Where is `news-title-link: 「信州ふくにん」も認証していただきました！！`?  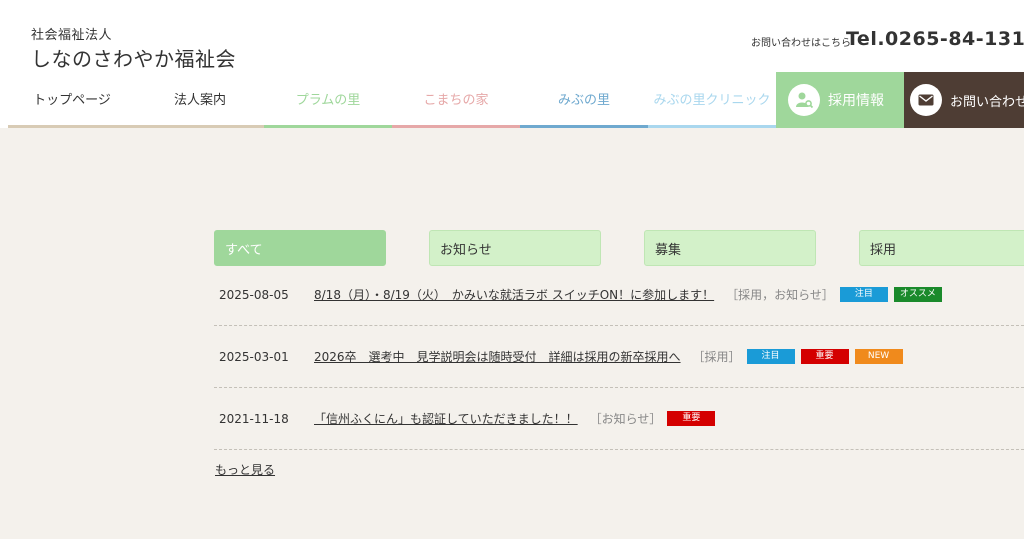
news-title-link: 「信州ふくにん」も認証していただきました！！ is located at coordinates (446, 418).